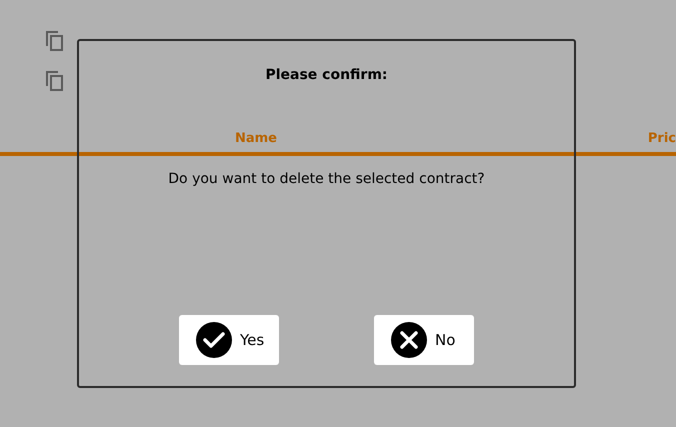 The image size is (676, 427). What do you see at coordinates (214, 340) in the screenshot?
I see `check-circle-icon` at bounding box center [214, 340].